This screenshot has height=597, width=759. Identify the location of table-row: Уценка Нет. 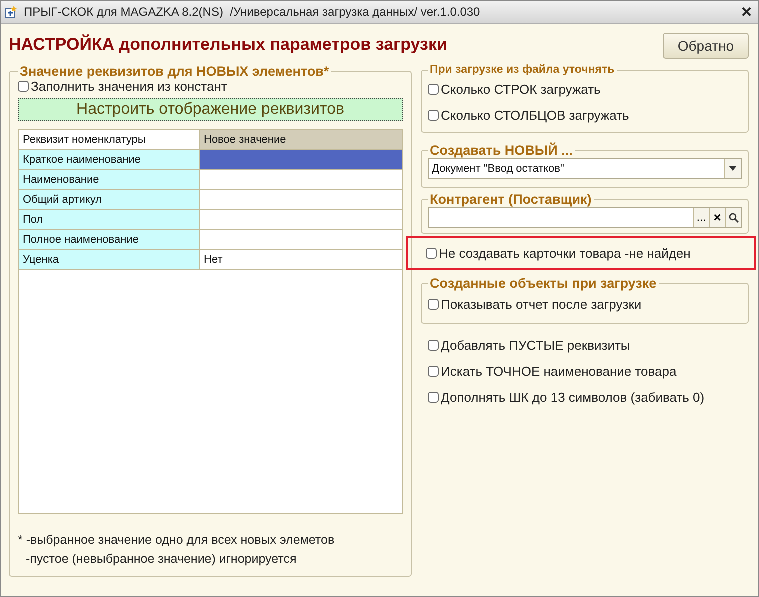
(210, 260).